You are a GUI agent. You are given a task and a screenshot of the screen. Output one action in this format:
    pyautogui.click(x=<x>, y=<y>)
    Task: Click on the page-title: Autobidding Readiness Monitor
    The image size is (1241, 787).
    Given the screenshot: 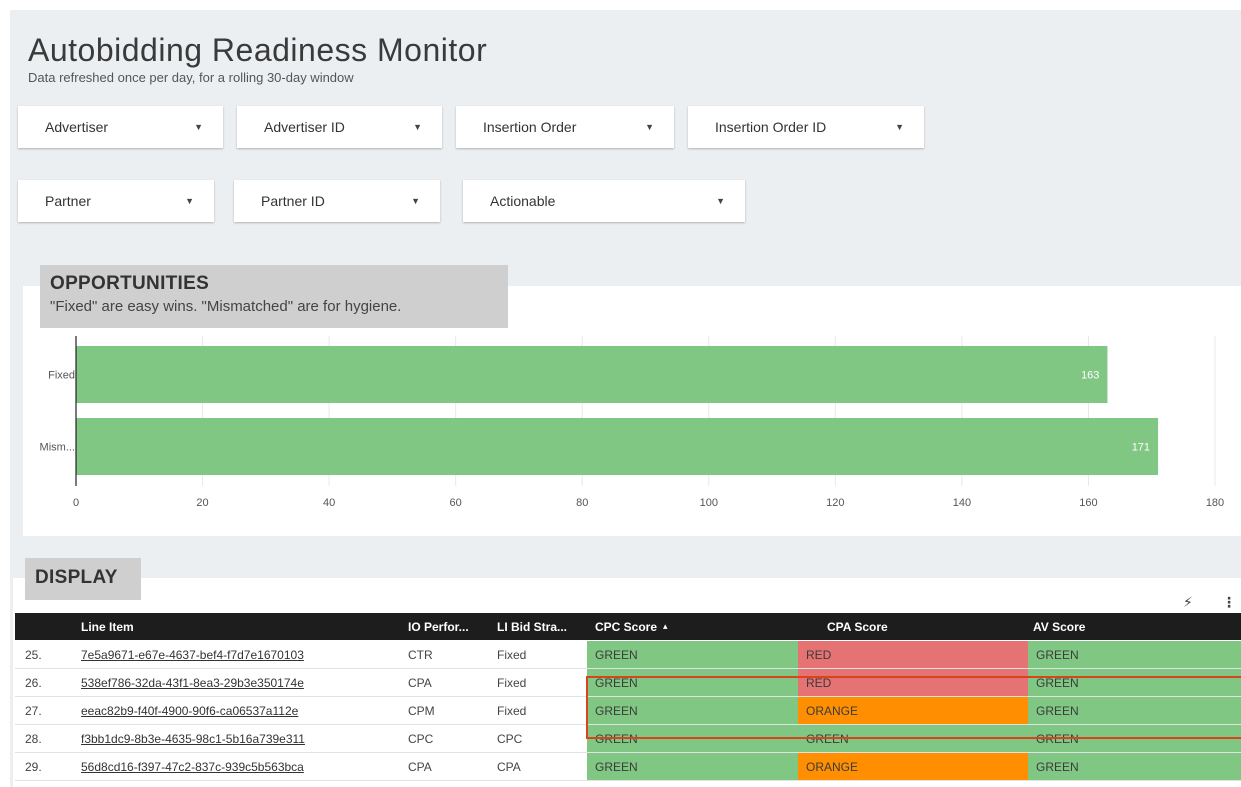 What is the action you would take?
    pyautogui.click(x=258, y=50)
    